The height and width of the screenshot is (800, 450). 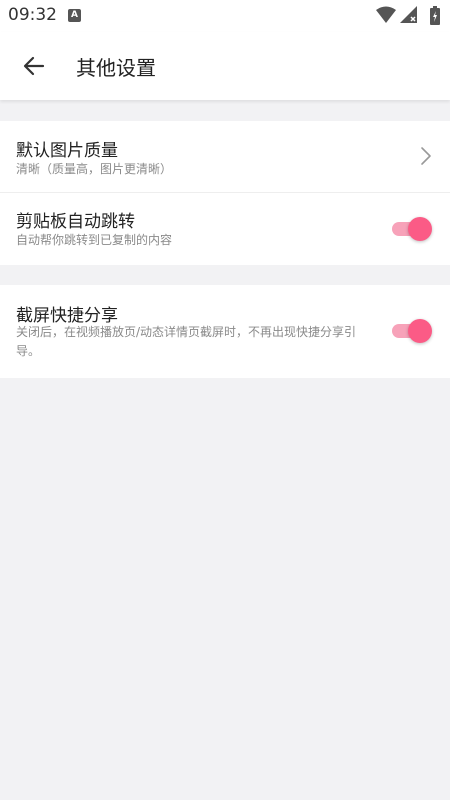 I want to click on screenshot-share-setting: 截屏快捷分享 关闭后，在视频播放页/动态详情页截屏时，不再出现快捷分享引导。, so click(x=225, y=331).